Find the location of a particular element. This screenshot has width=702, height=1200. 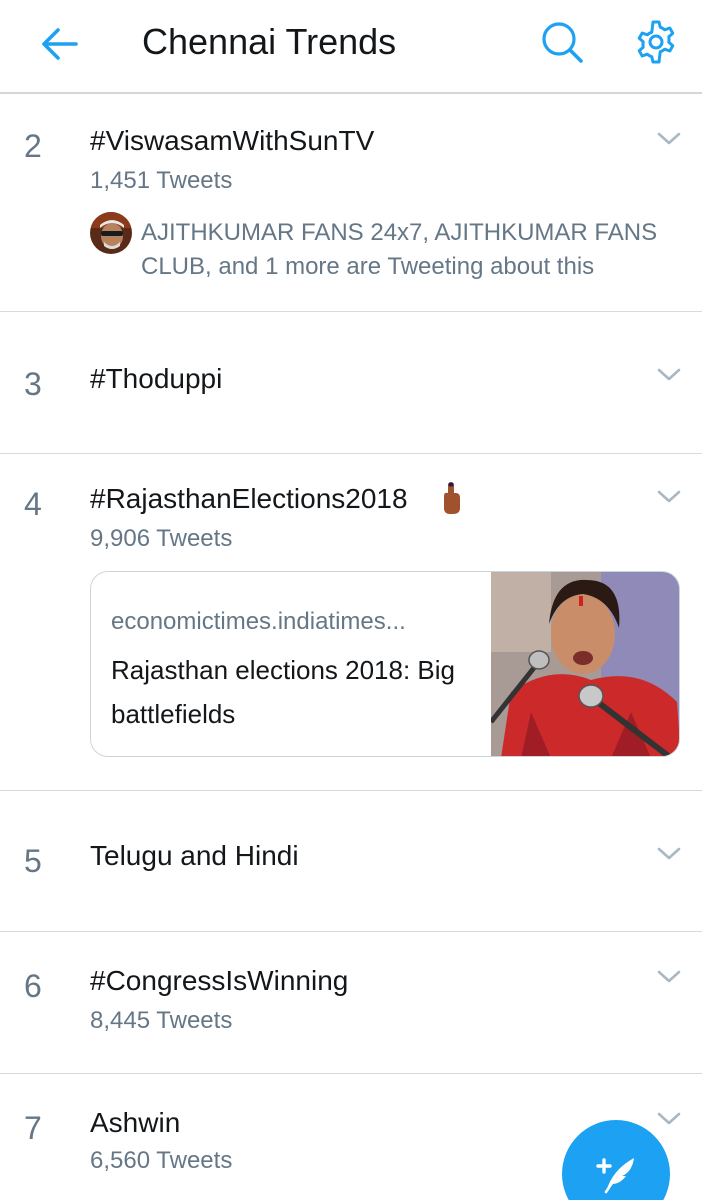

search-button is located at coordinates (562, 42).